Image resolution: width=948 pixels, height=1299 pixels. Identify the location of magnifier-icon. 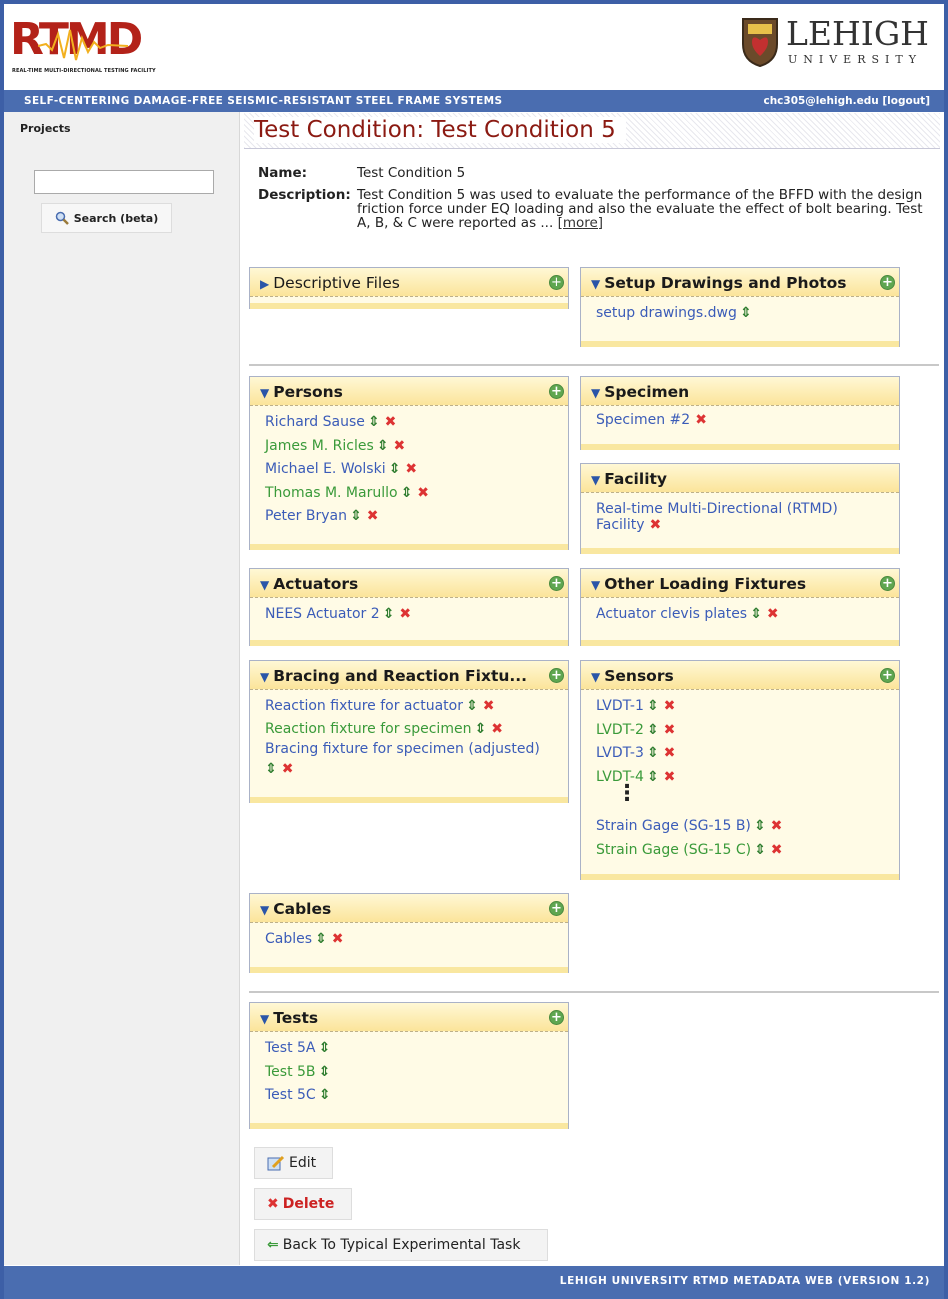
(62, 218).